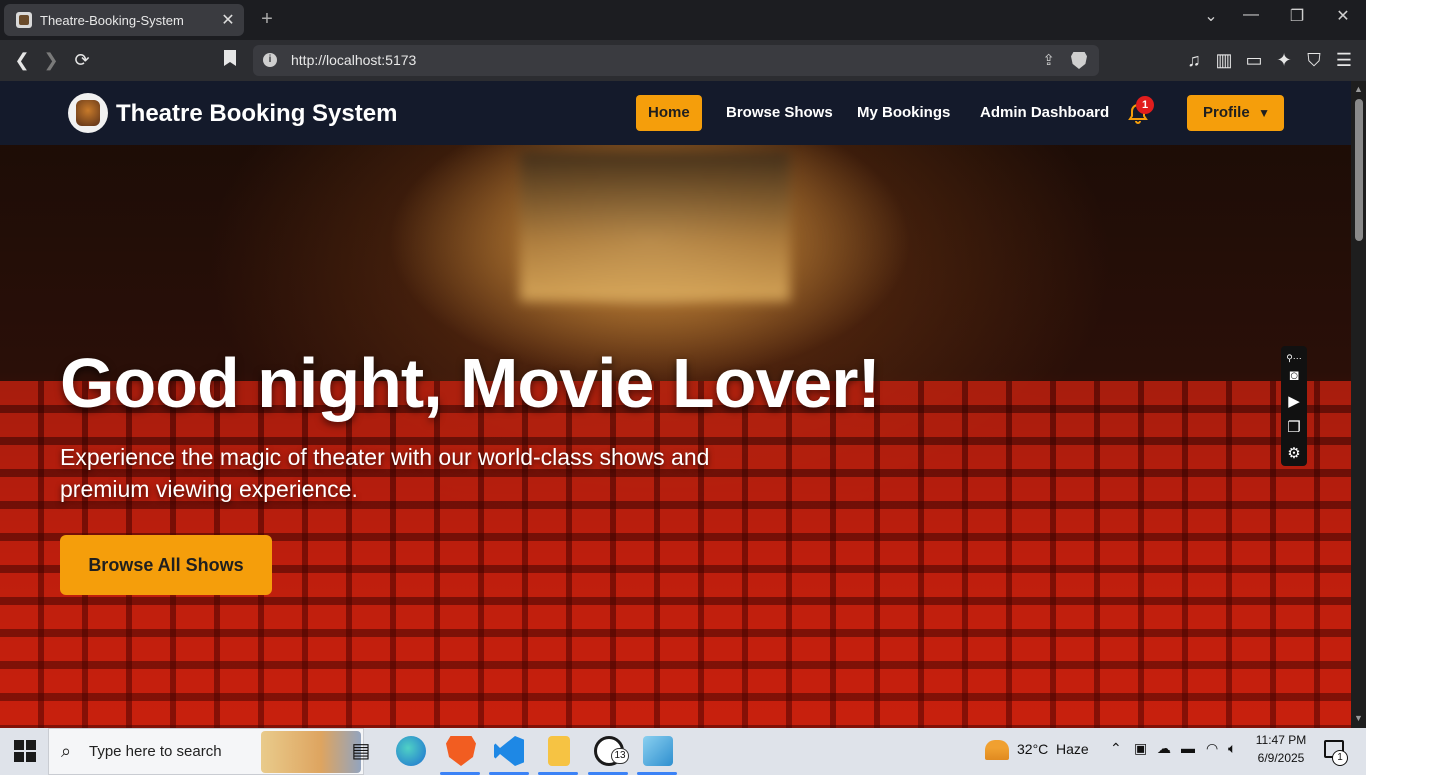 This screenshot has height=775, width=1437. I want to click on hero-stage-image, so click(655, 226).